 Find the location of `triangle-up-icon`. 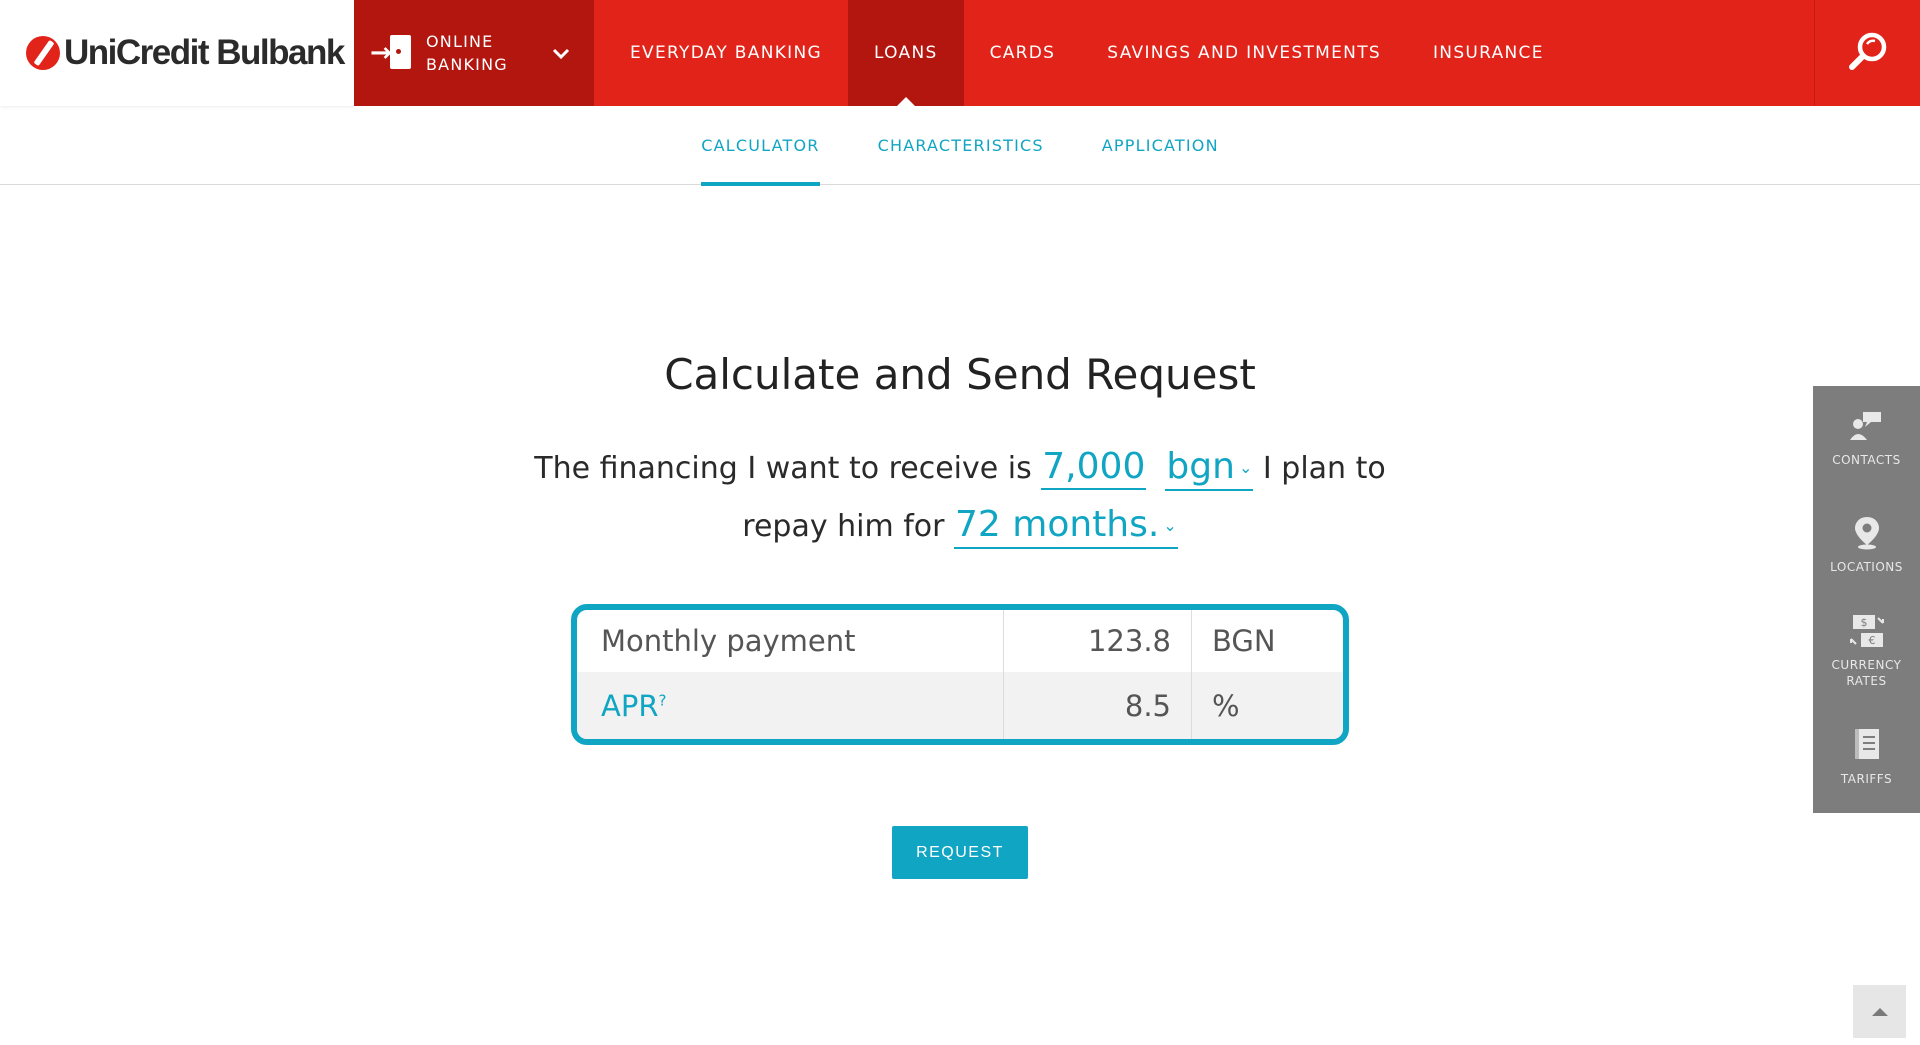

triangle-up-icon is located at coordinates (1880, 1011).